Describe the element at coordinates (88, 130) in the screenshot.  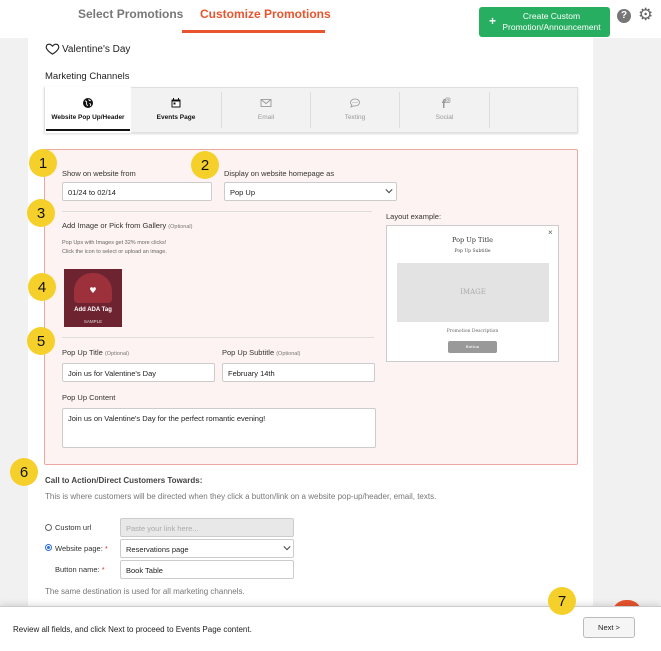
I see `active-channel-indicator` at that location.